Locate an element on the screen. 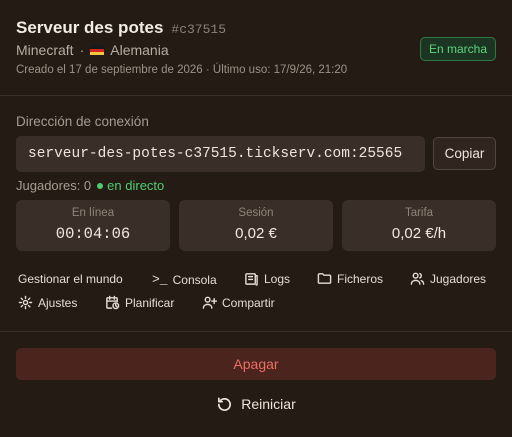 This screenshot has width=512, height=437. title-row: Serveur des potes #c37515 is located at coordinates (121, 28).